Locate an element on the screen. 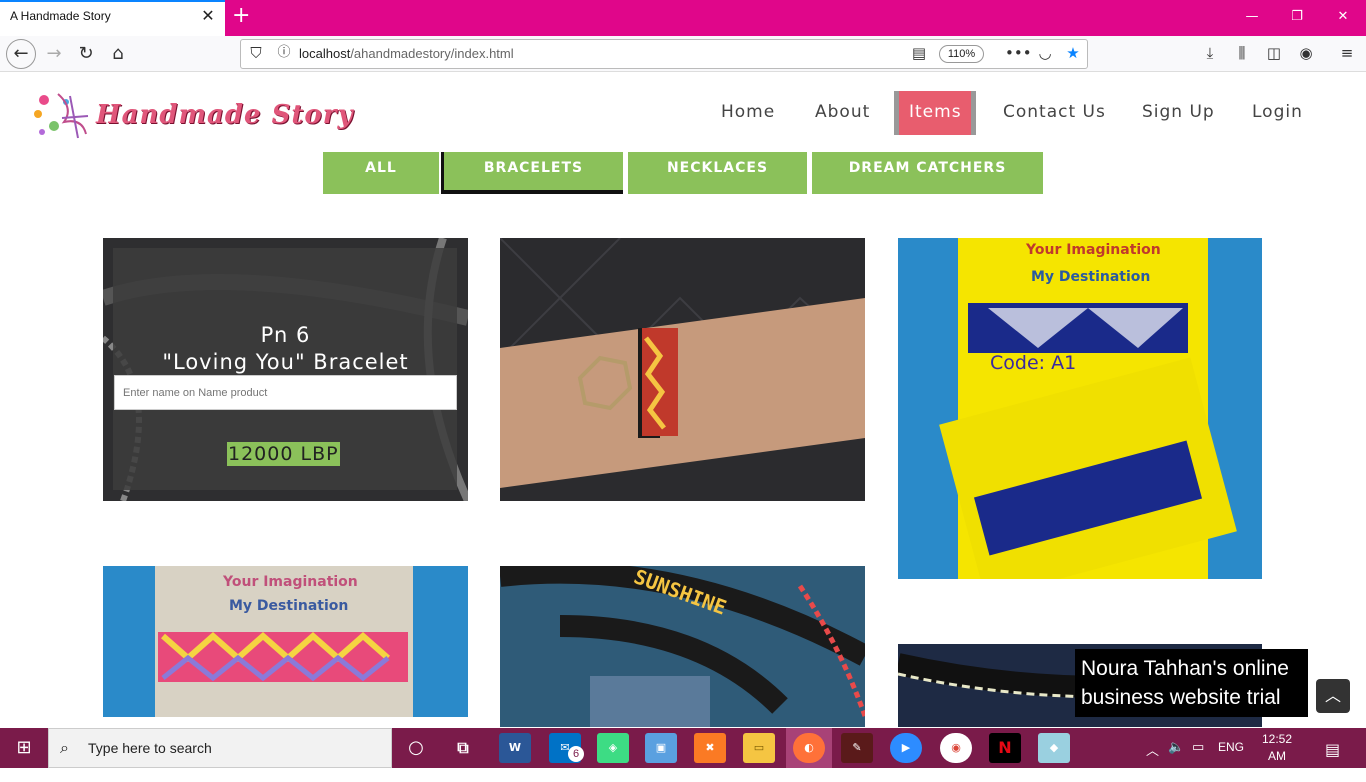 The width and height of the screenshot is (1366, 782). category-dream-catchers-button: DREAM CATCHERS is located at coordinates (927, 173).